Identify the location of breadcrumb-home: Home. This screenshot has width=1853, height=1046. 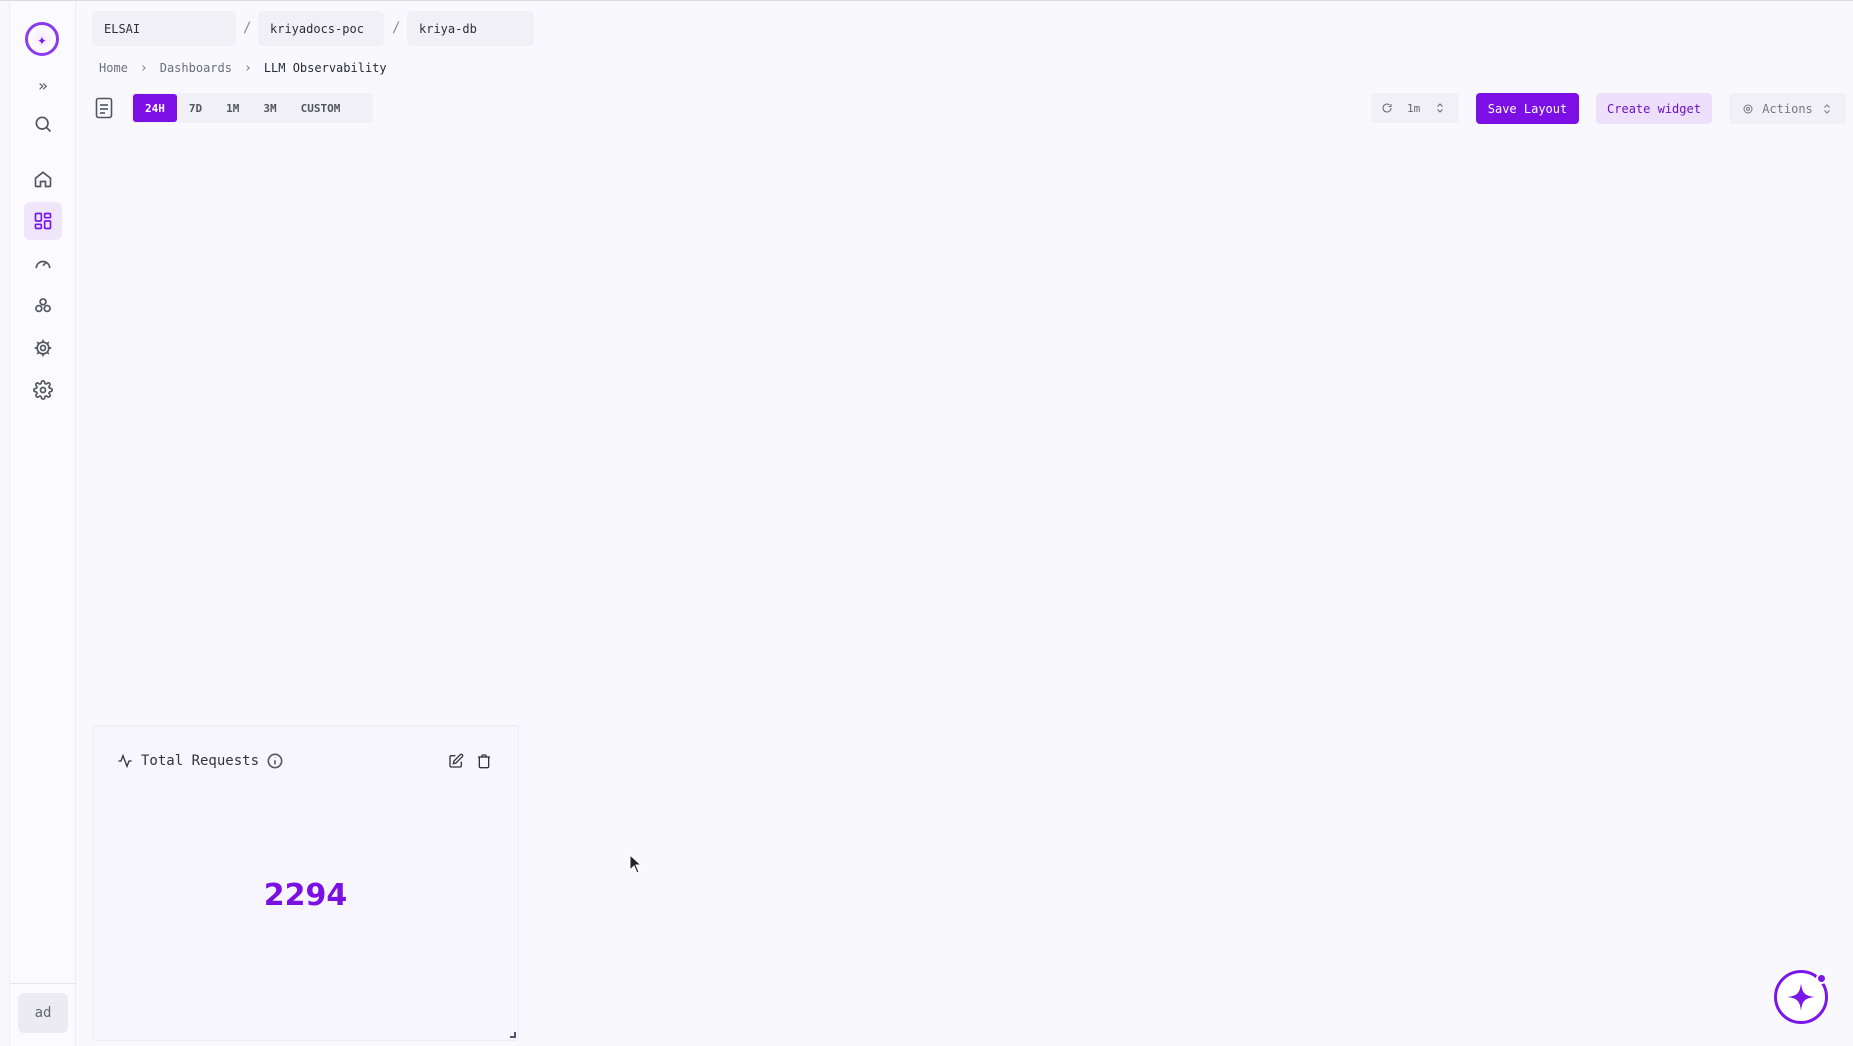
(113, 68).